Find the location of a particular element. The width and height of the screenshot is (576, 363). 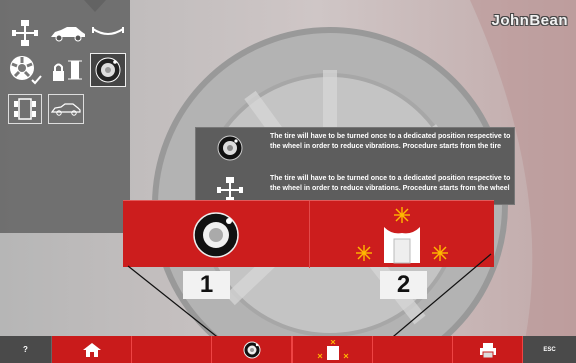

car-top-view-icon is located at coordinates (25, 109).